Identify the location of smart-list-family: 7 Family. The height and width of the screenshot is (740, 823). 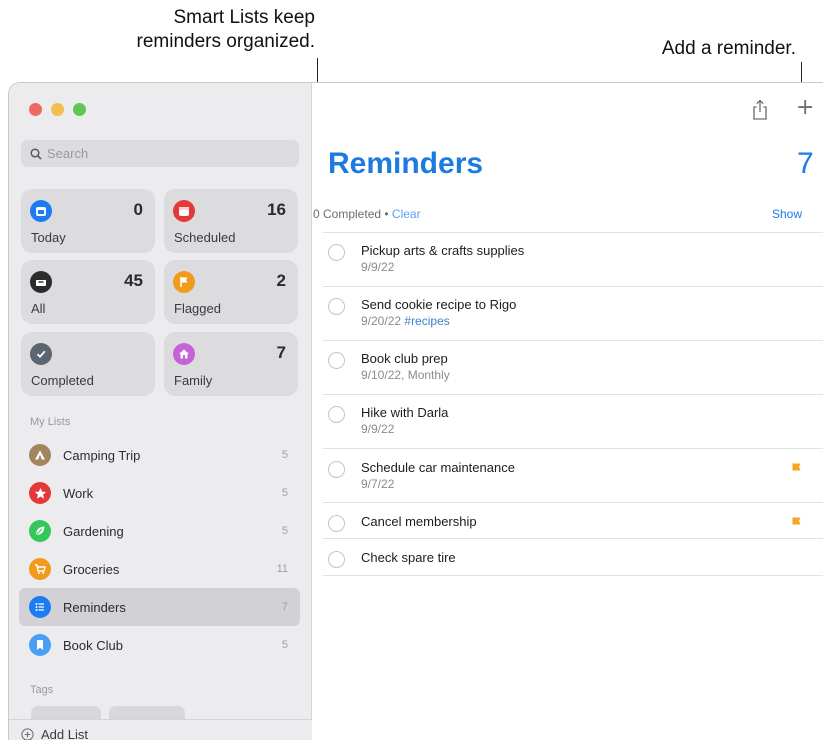
(231, 364).